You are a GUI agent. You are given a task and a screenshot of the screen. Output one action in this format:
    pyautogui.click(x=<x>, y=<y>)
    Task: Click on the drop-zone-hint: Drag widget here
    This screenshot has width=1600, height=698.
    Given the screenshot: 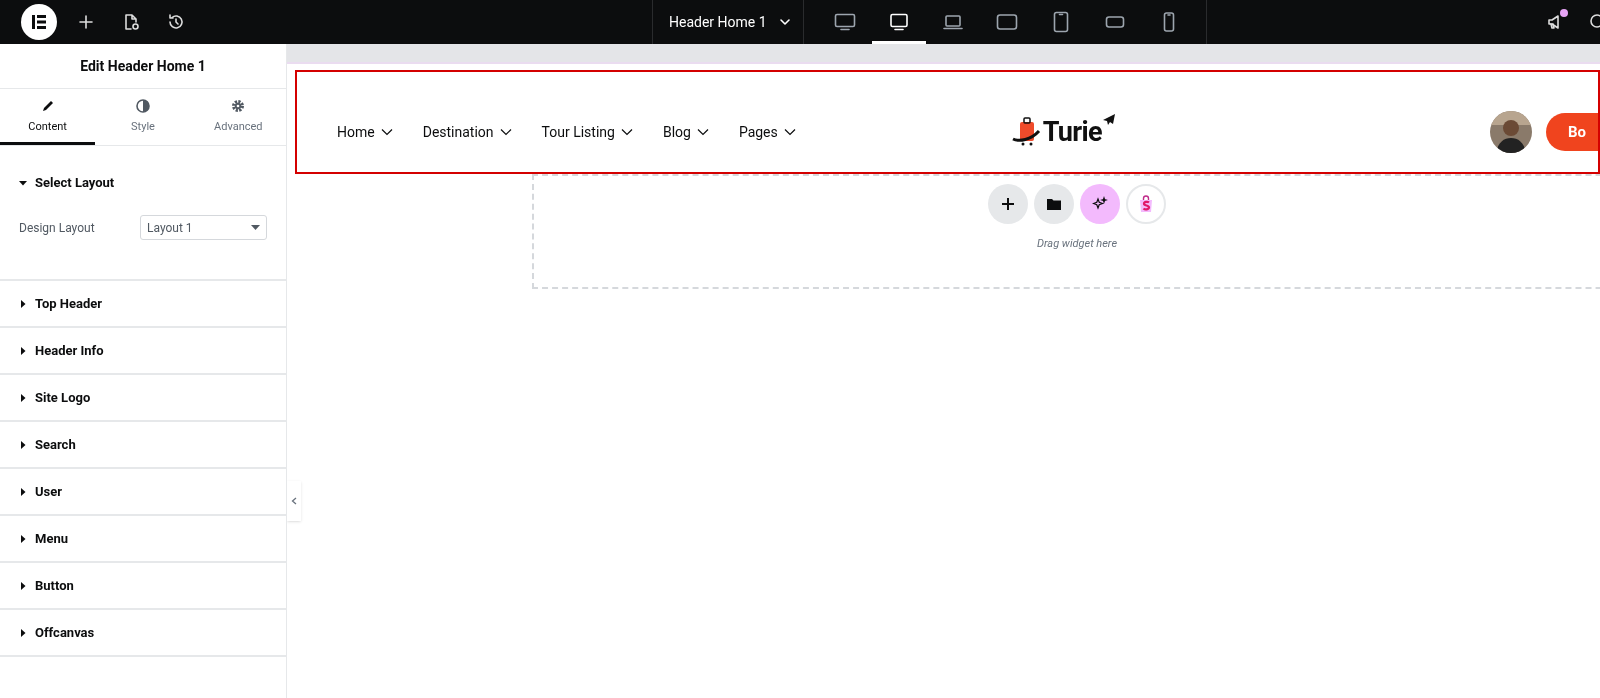 What is the action you would take?
    pyautogui.click(x=1077, y=244)
    